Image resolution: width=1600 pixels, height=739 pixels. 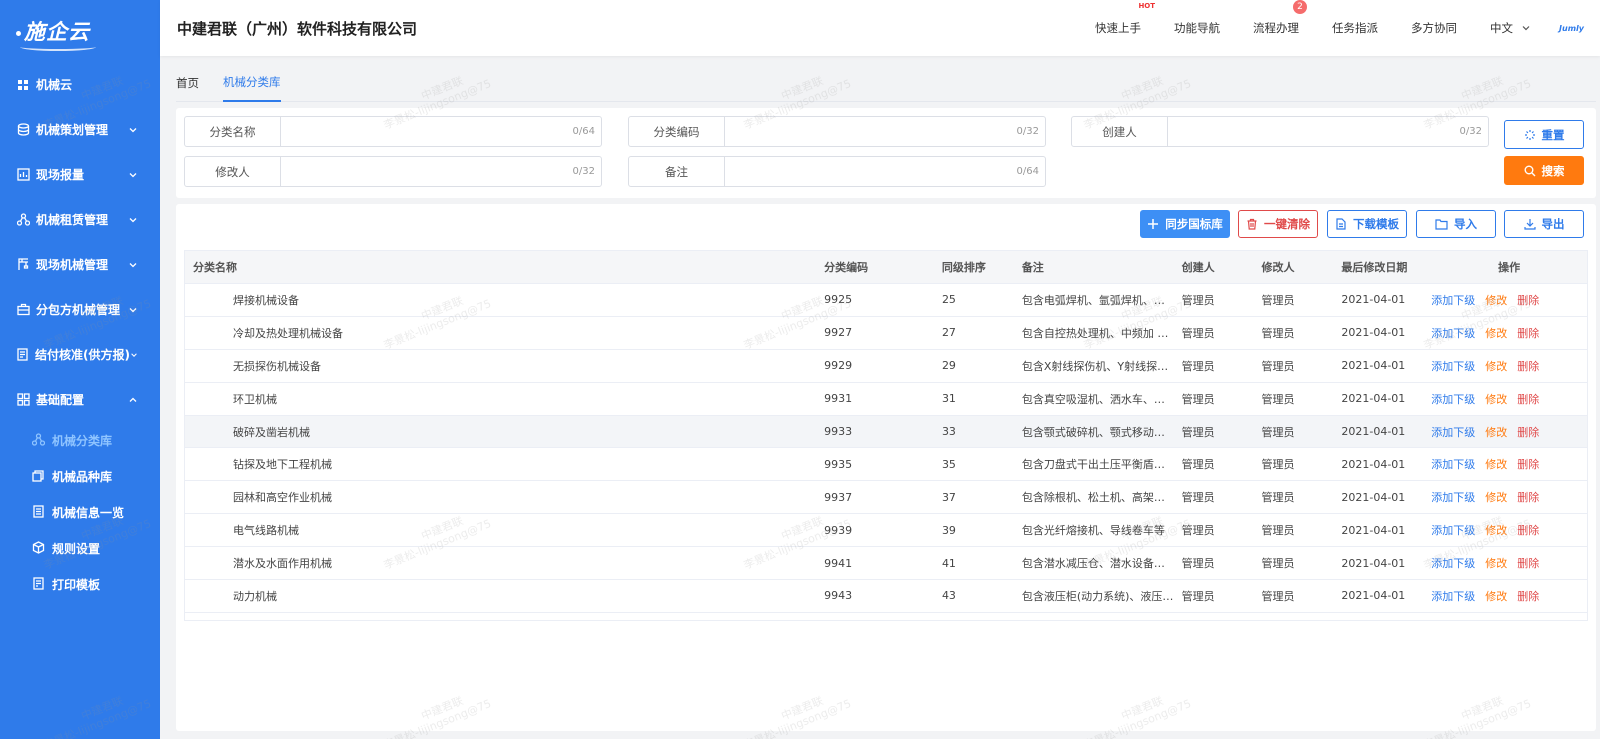 I want to click on cell-sort: 41, so click(x=948, y=563).